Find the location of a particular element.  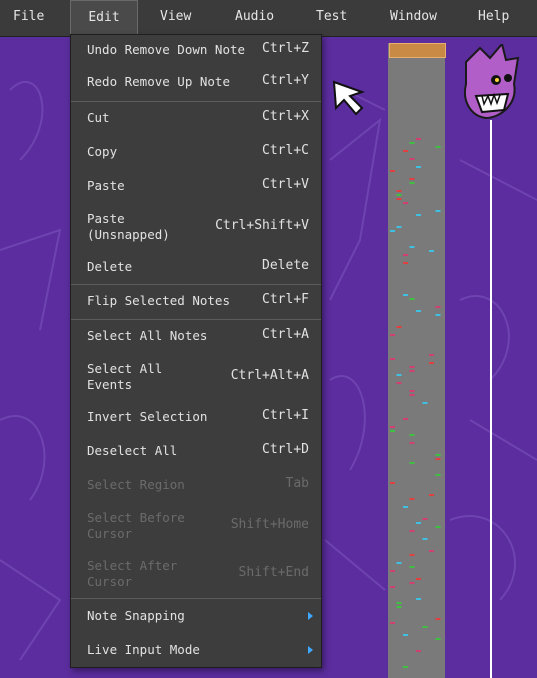

menu-item-delete: Delete Delete is located at coordinates (196, 267).